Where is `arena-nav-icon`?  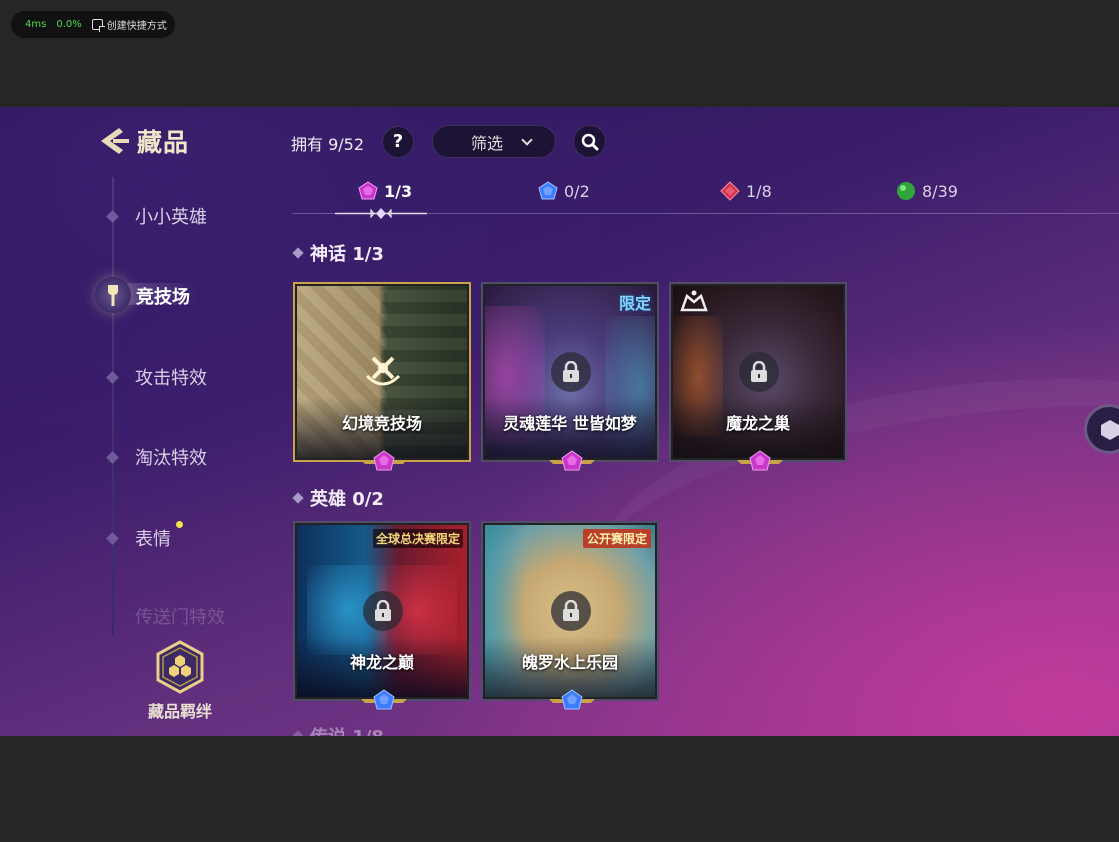 arena-nav-icon is located at coordinates (113, 295).